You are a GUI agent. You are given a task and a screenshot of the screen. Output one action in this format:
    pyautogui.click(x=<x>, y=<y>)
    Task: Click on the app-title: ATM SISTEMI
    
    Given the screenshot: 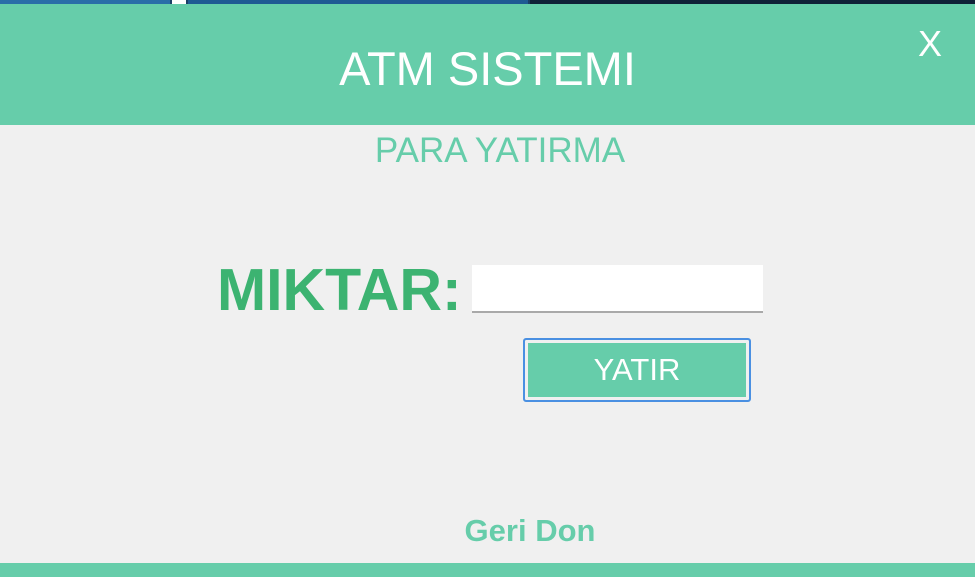 What is the action you would take?
    pyautogui.click(x=487, y=68)
    